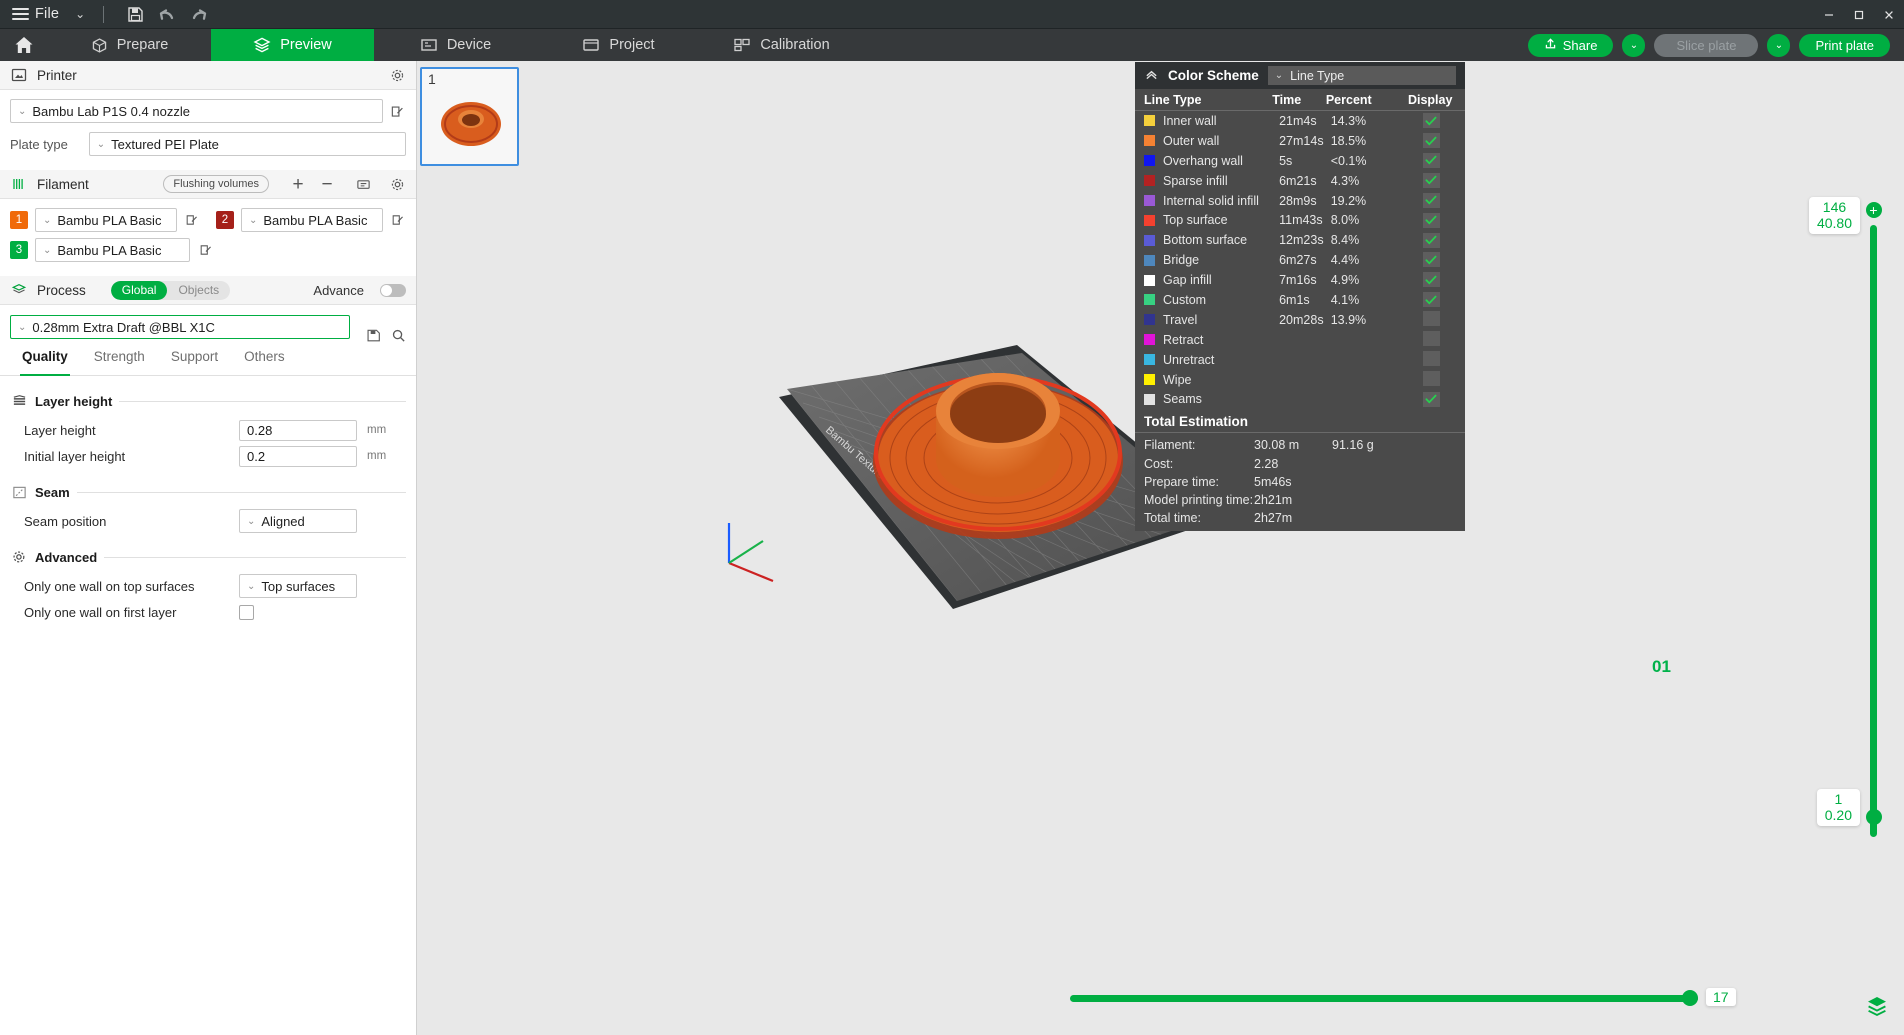 The height and width of the screenshot is (1035, 1904). I want to click on color-scheme-row: Unretract, so click(1300, 360).